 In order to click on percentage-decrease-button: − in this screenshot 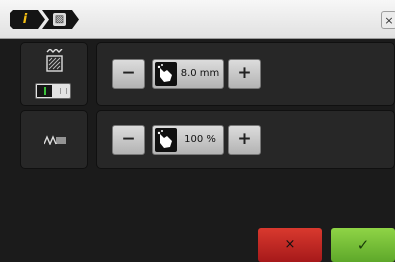, I will do `click(128, 140)`.